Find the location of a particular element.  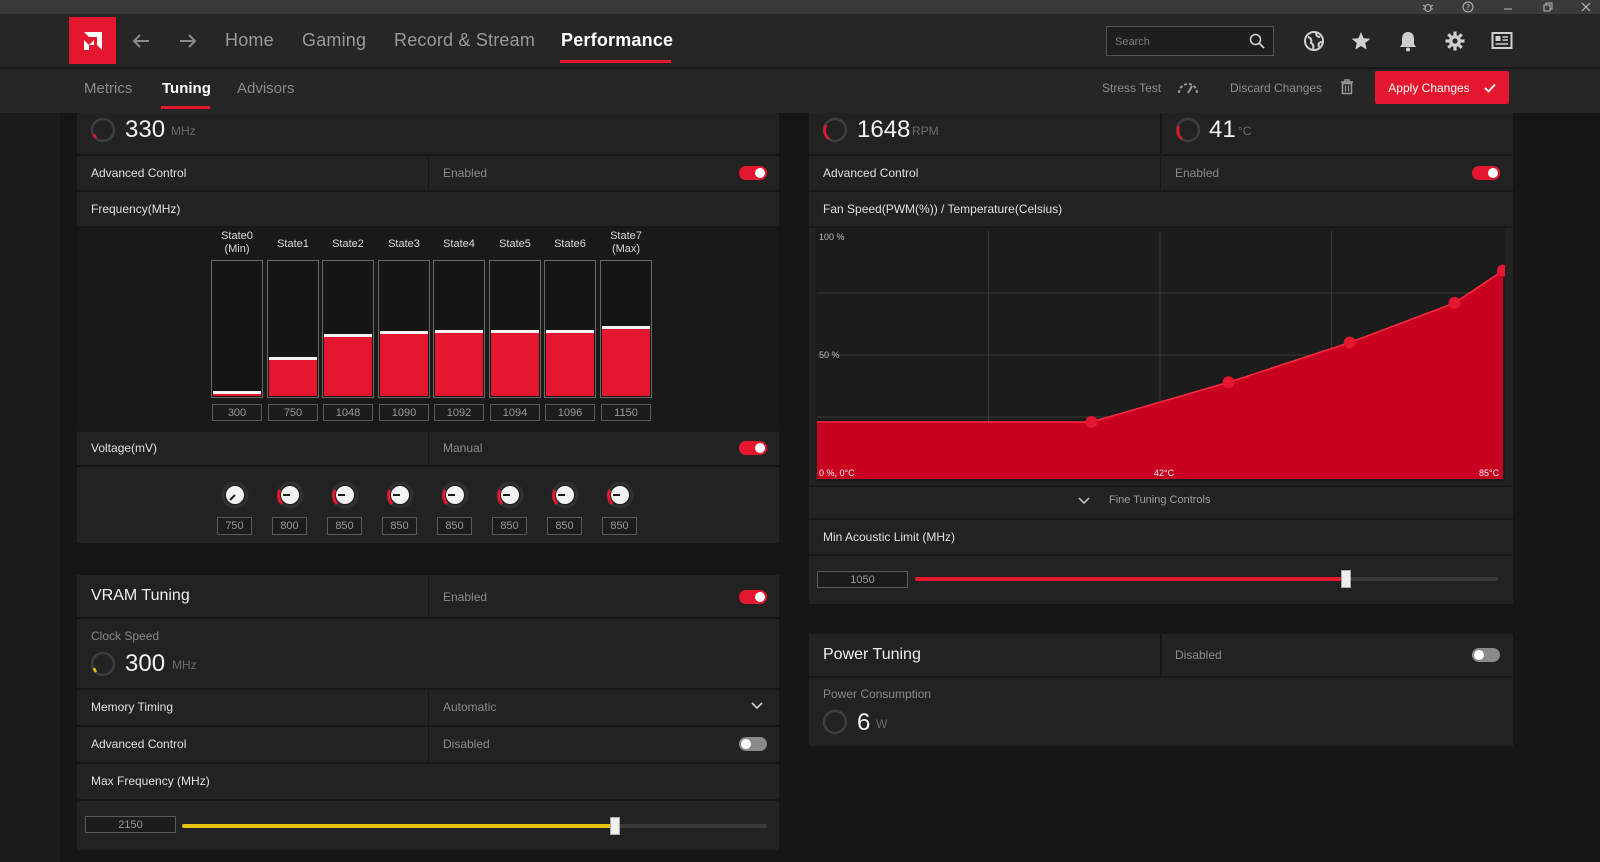

state-frequency-input: 1150 is located at coordinates (626, 412).